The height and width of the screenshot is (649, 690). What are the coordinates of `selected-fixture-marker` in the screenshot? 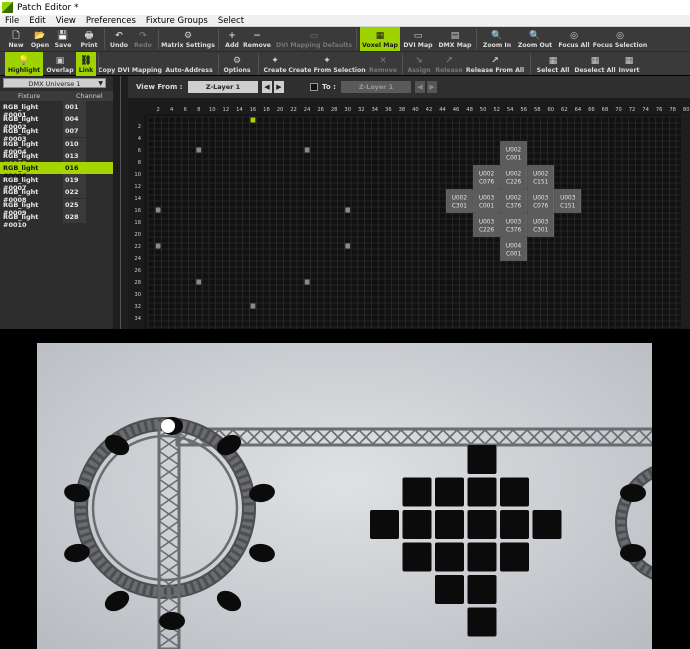 It's located at (253, 120).